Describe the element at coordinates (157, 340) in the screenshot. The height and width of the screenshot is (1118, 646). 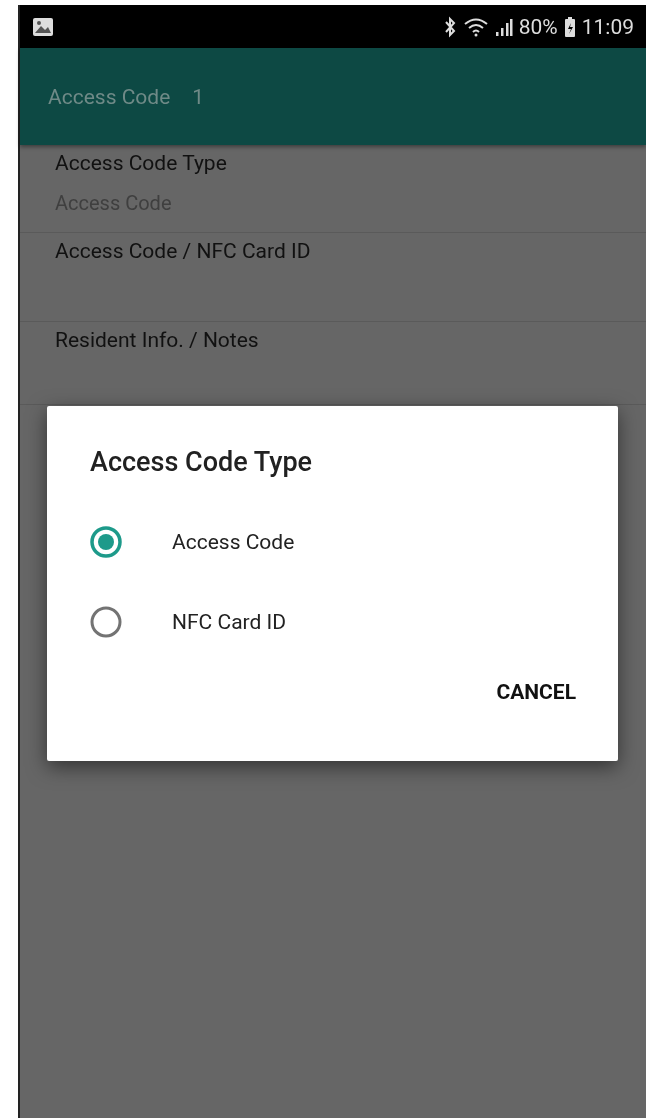
I see `field-label: Resident Info. / Notes` at that location.